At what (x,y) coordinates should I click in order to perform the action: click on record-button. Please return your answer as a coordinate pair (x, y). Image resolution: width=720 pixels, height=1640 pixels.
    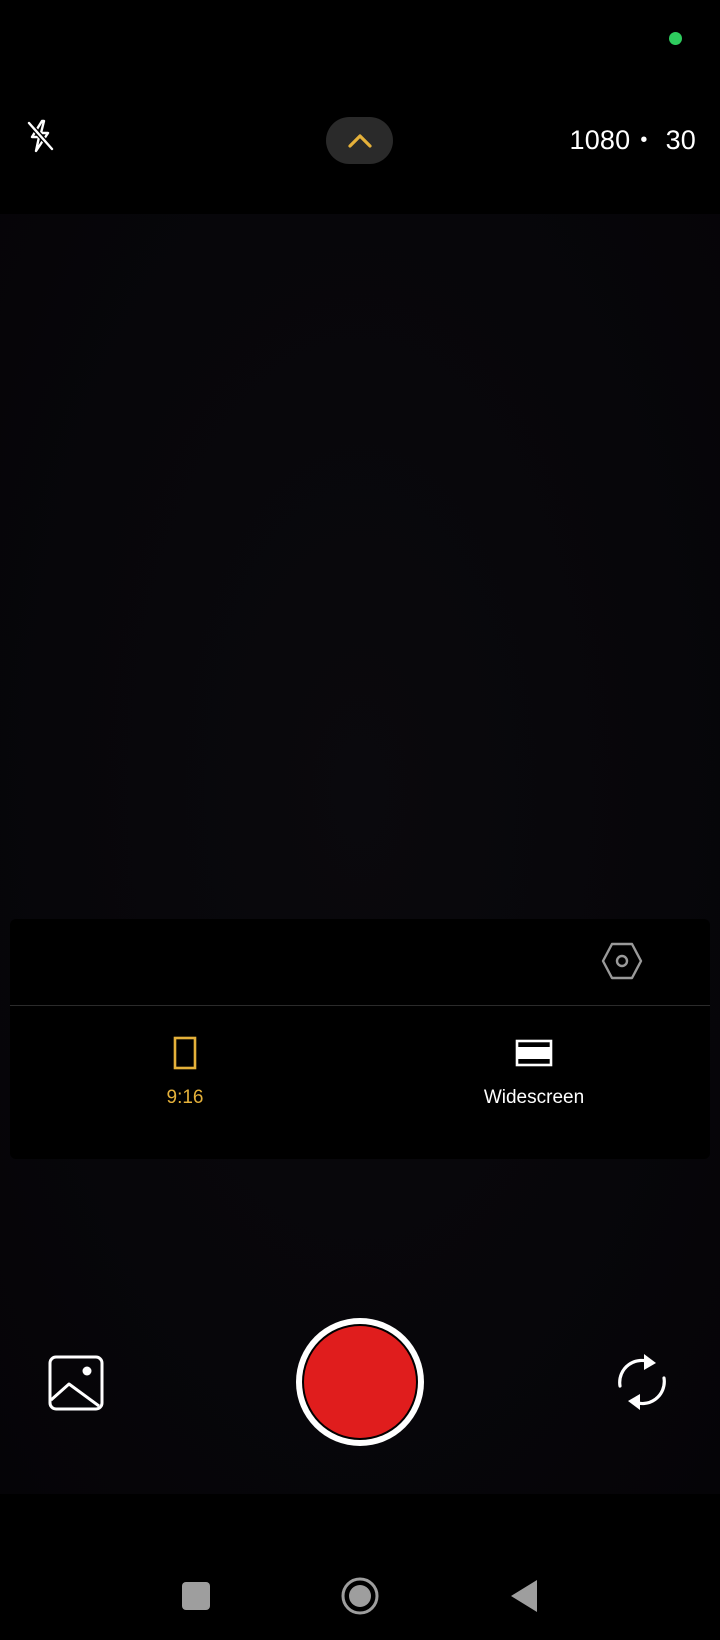
    Looking at the image, I should click on (360, 1382).